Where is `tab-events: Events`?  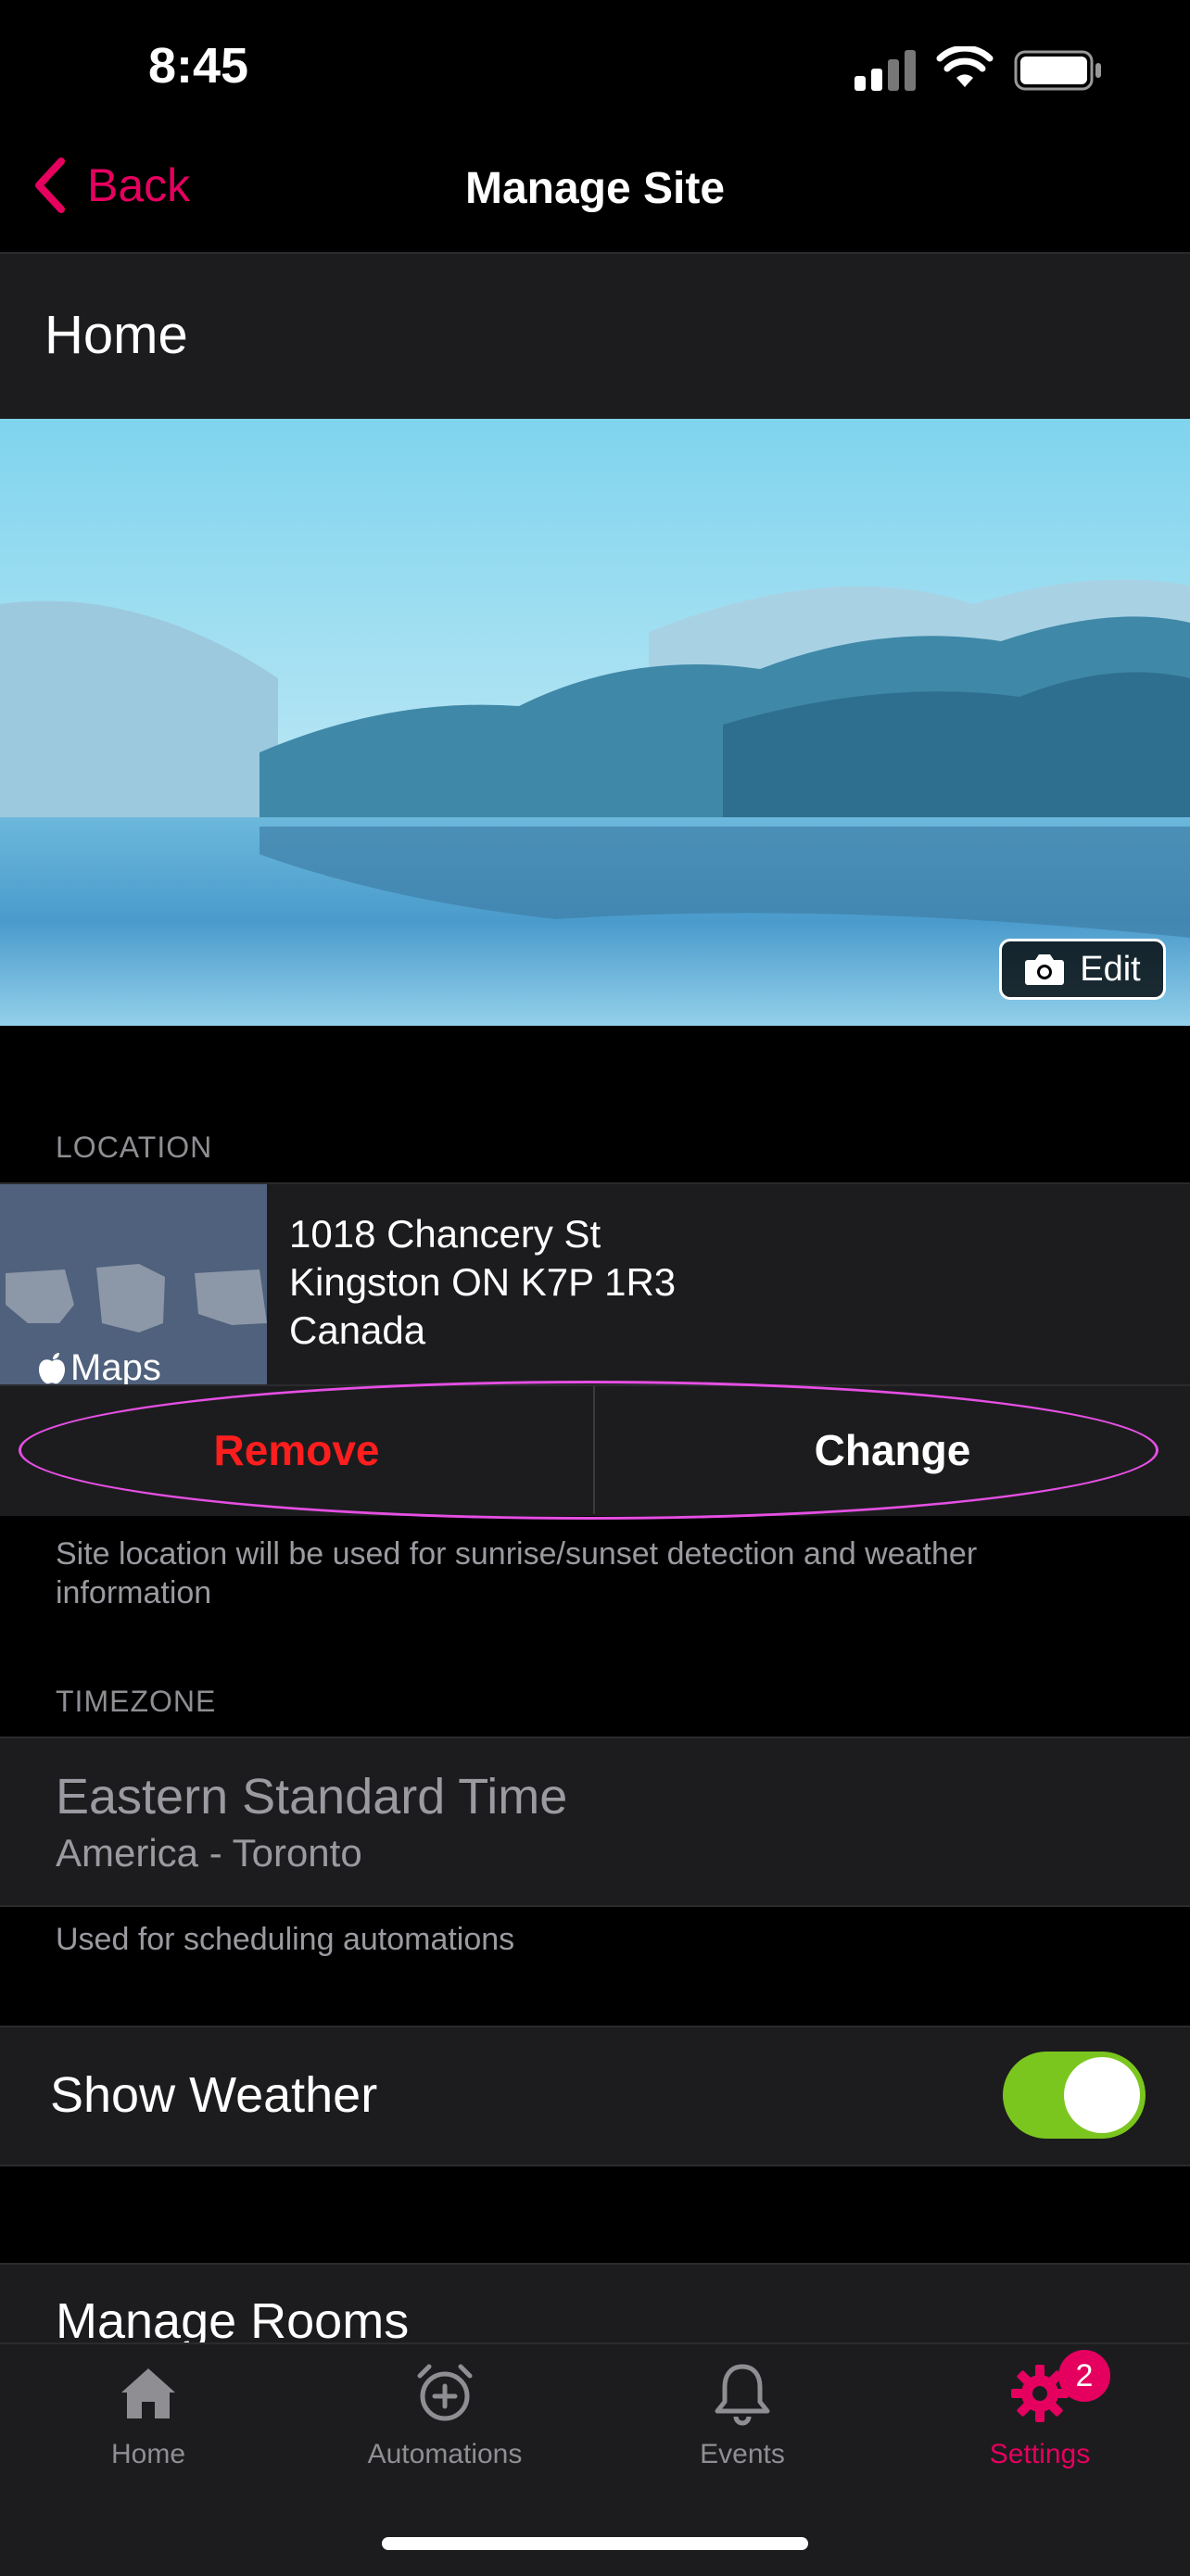
tab-events: Events is located at coordinates (742, 2415).